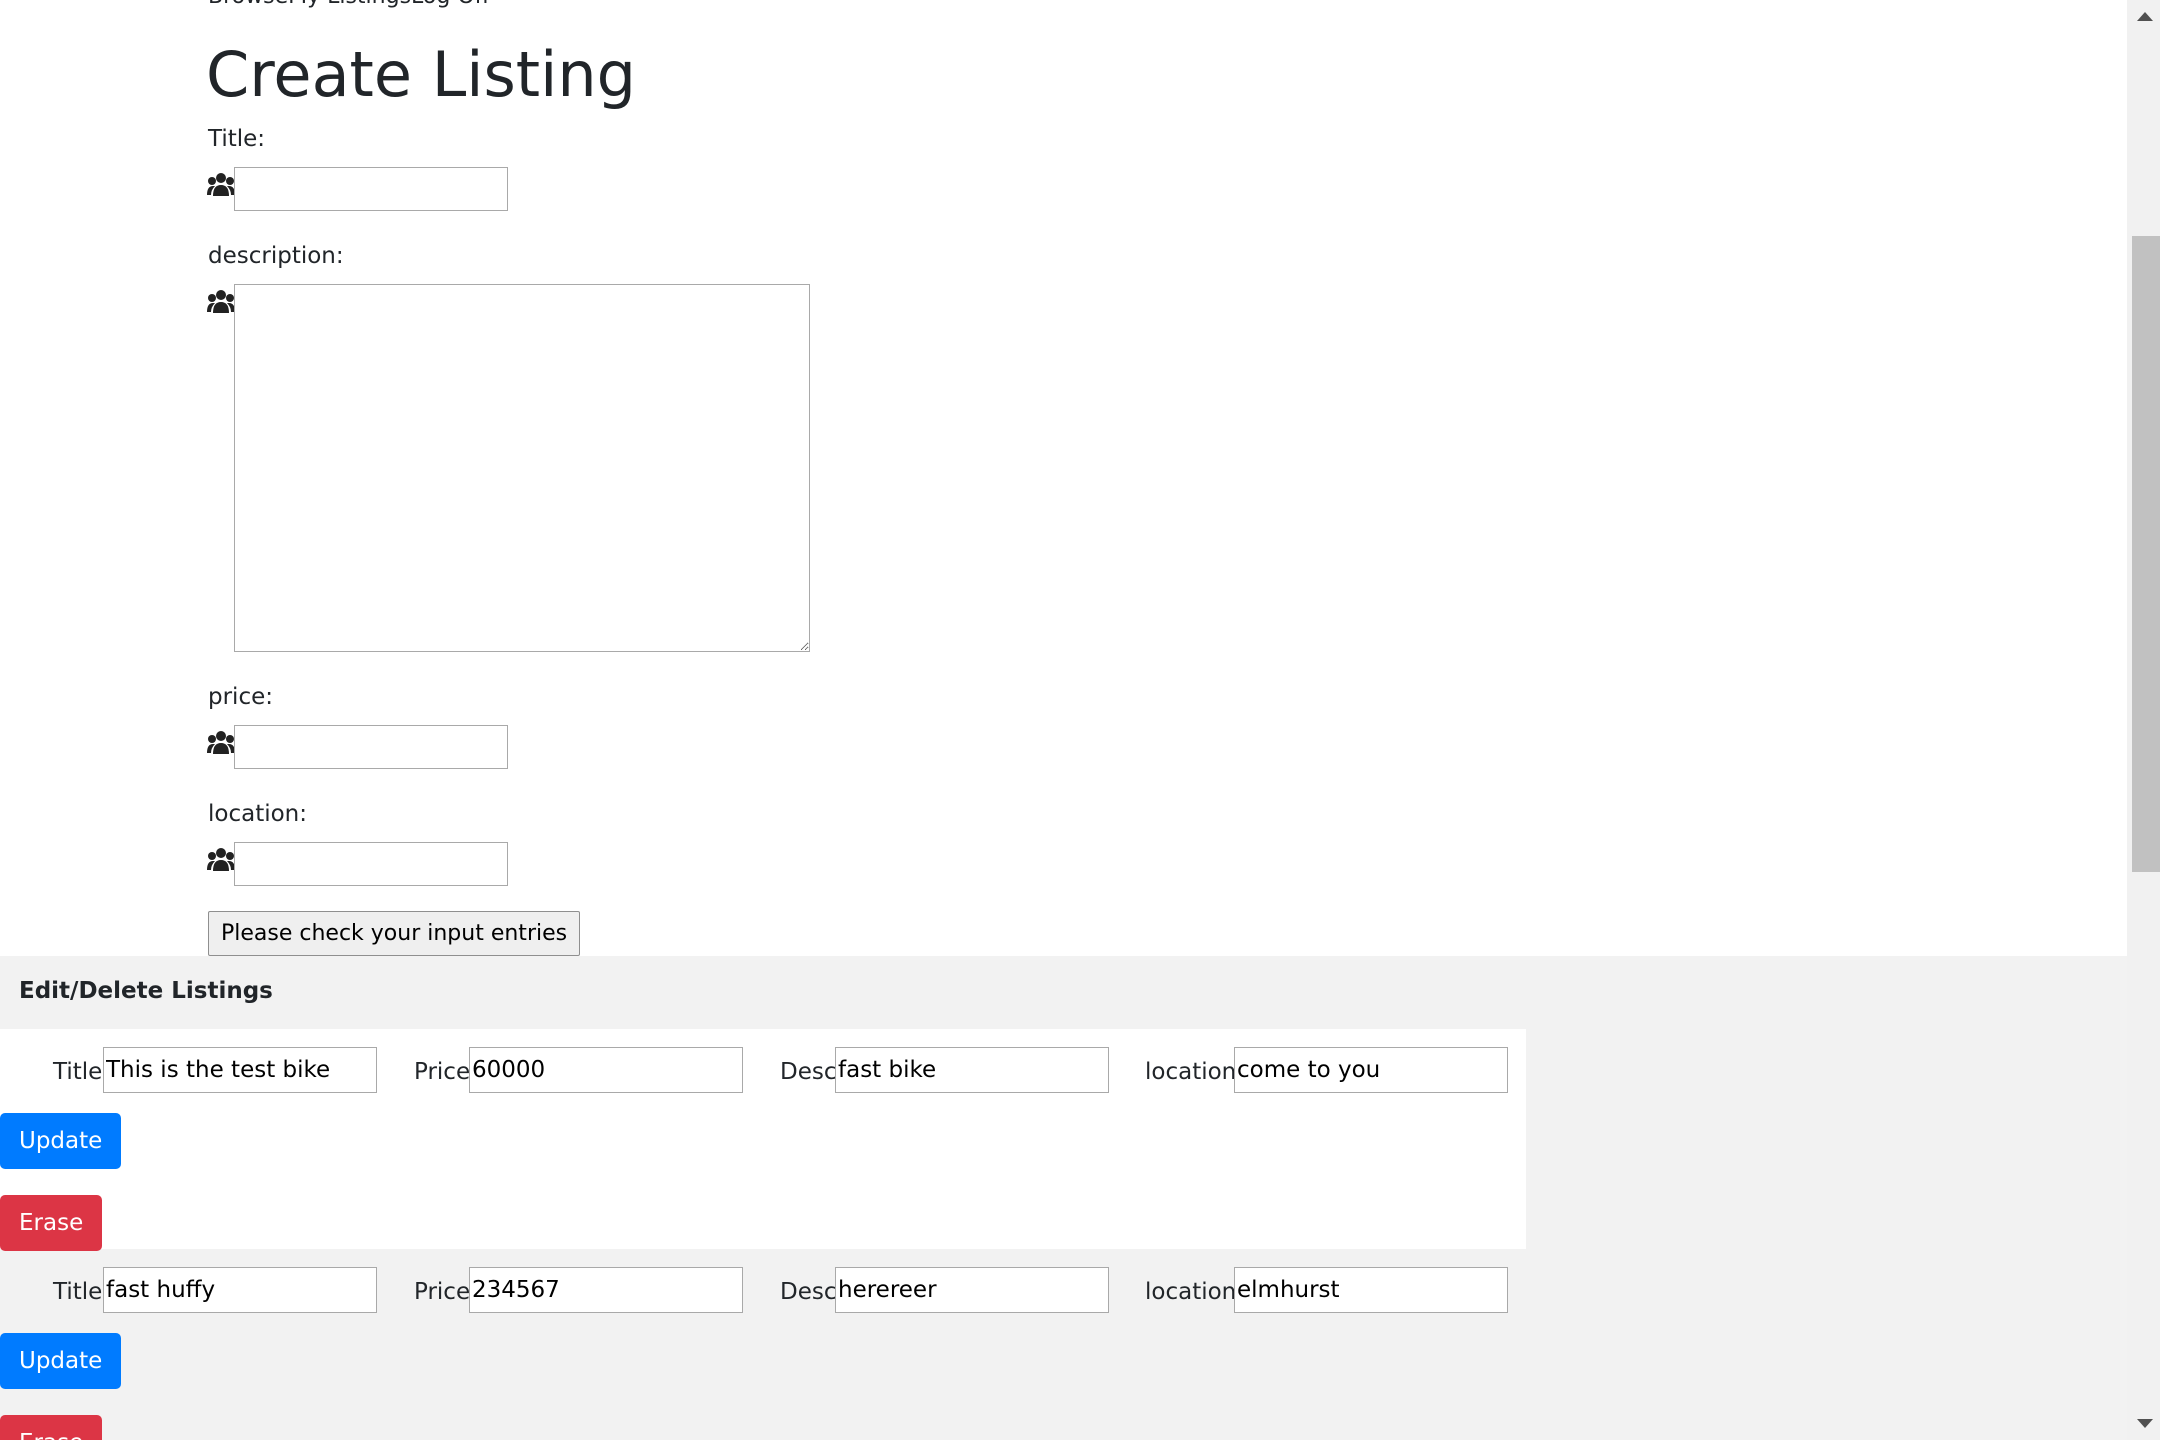  What do you see at coordinates (2146, 554) in the screenshot?
I see `scroll-thumb` at bounding box center [2146, 554].